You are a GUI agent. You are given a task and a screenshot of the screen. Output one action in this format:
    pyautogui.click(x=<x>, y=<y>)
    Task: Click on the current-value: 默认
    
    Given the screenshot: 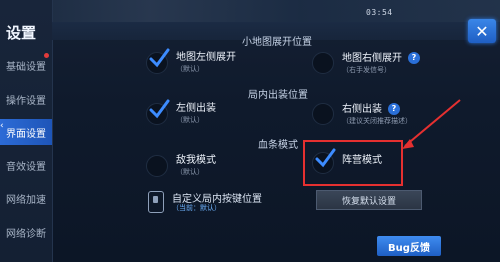 What is the action you would take?
    pyautogui.click(x=207, y=208)
    